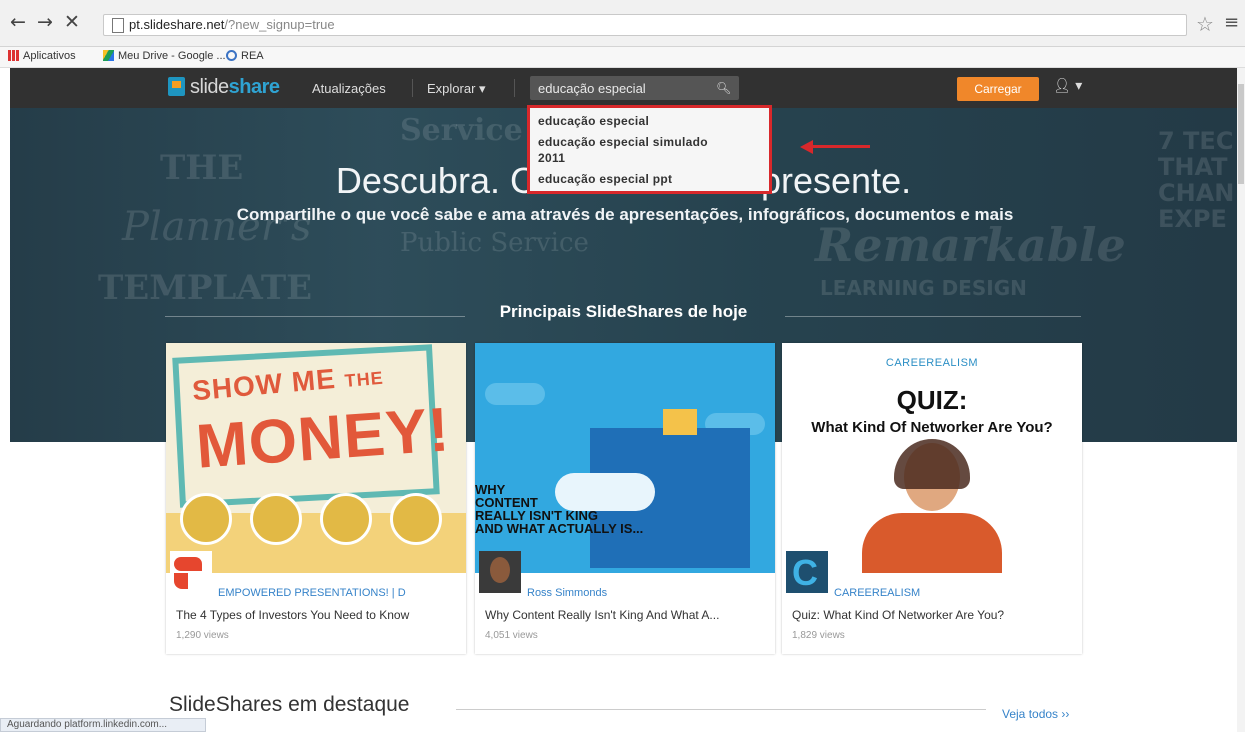 This screenshot has height=732, width=1245. Describe the element at coordinates (364, 379) in the screenshot. I see `thumb-text: THE` at that location.